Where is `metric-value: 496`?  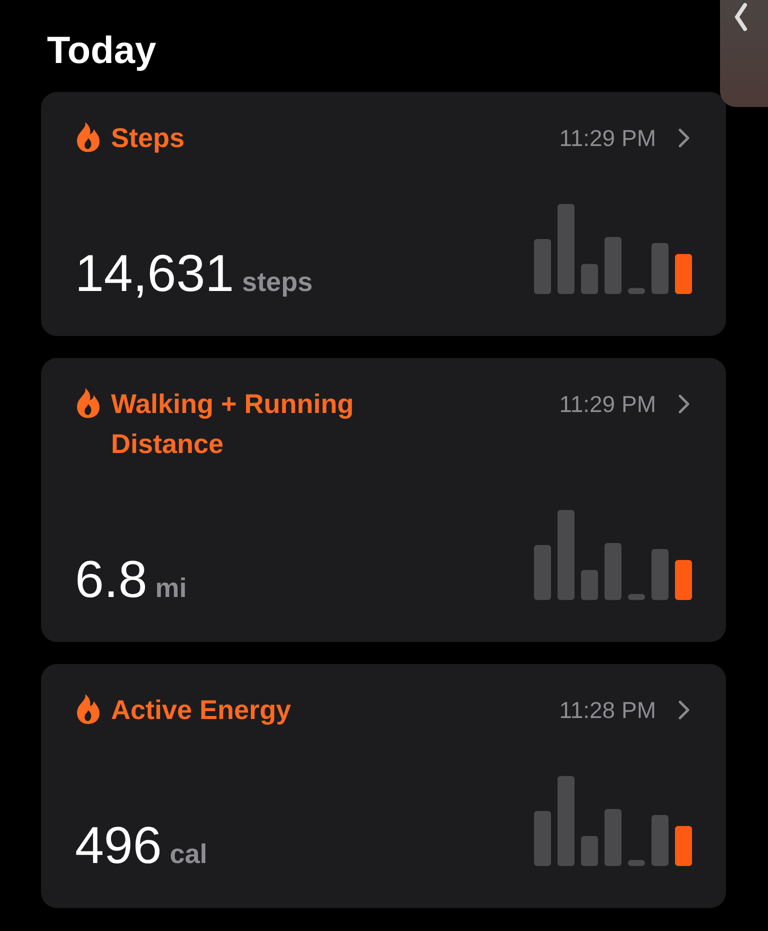
metric-value: 496 is located at coordinates (118, 846).